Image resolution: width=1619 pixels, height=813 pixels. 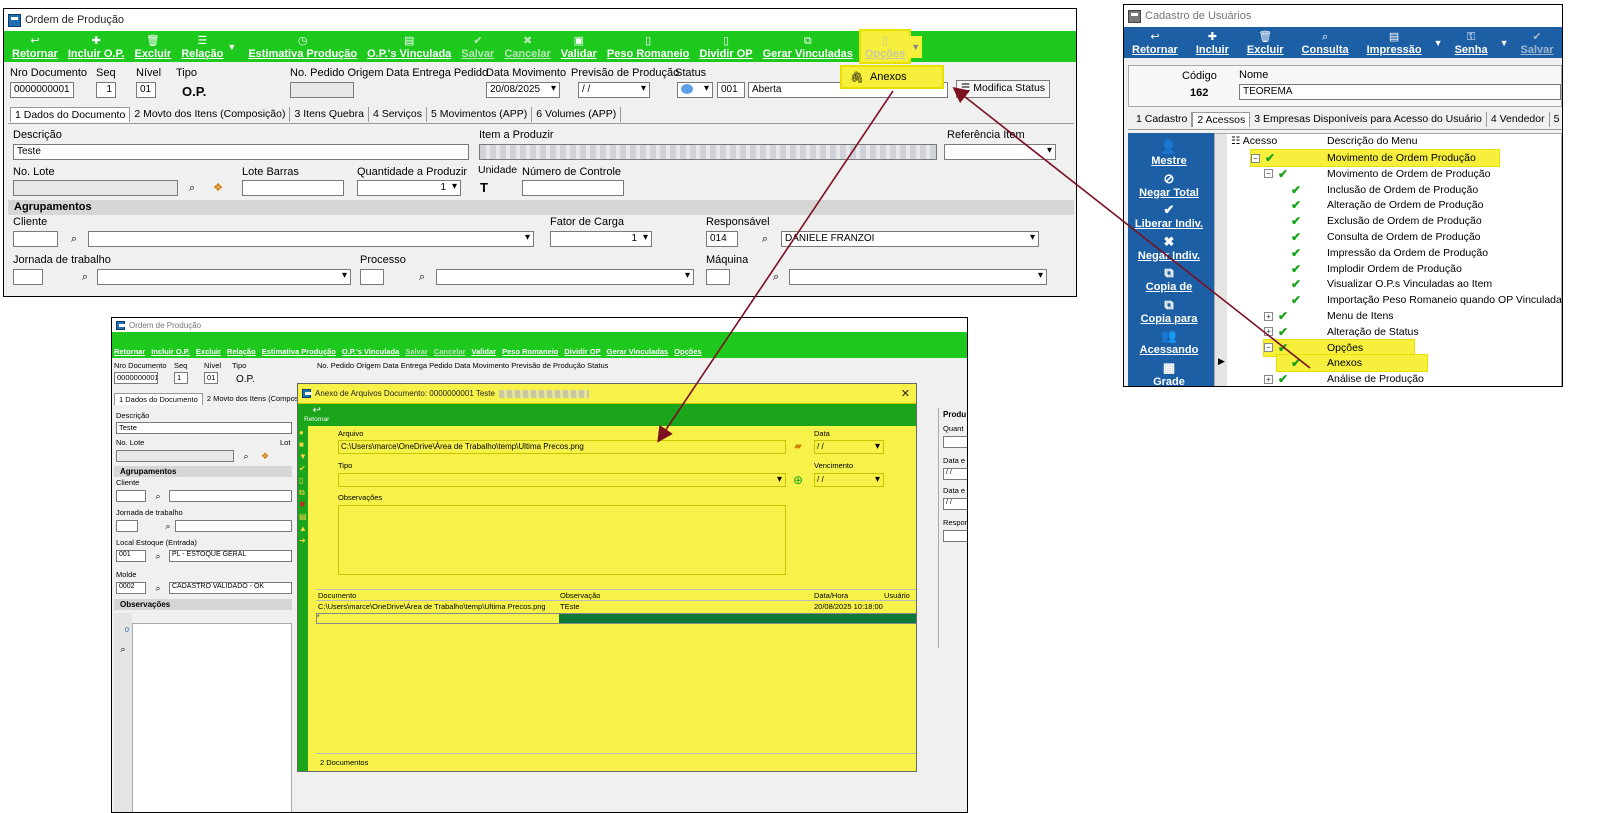 What do you see at coordinates (409, 46) in the screenshot?
I see `o-p-s-vinculada-button: ▤ O.P.'s Vinculada` at bounding box center [409, 46].